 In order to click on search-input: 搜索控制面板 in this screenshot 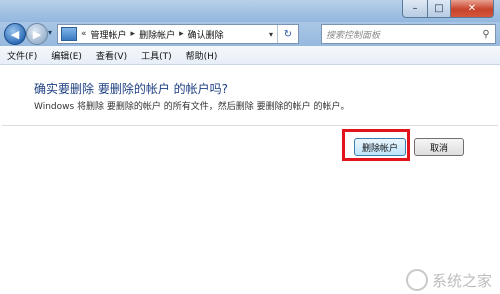, I will do `click(399, 34)`.